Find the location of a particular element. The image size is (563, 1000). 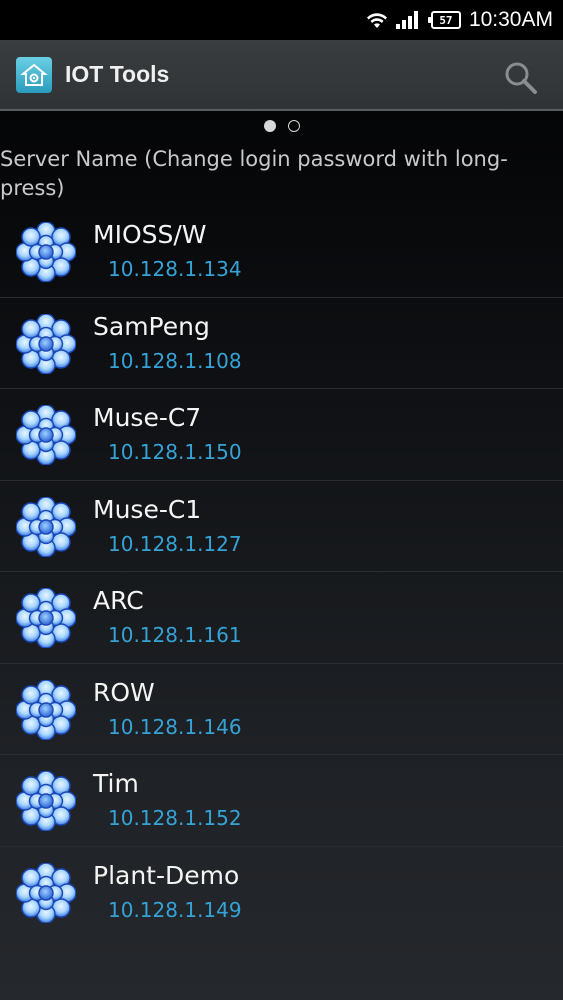

server-name: Muse-C1 is located at coordinates (147, 509).